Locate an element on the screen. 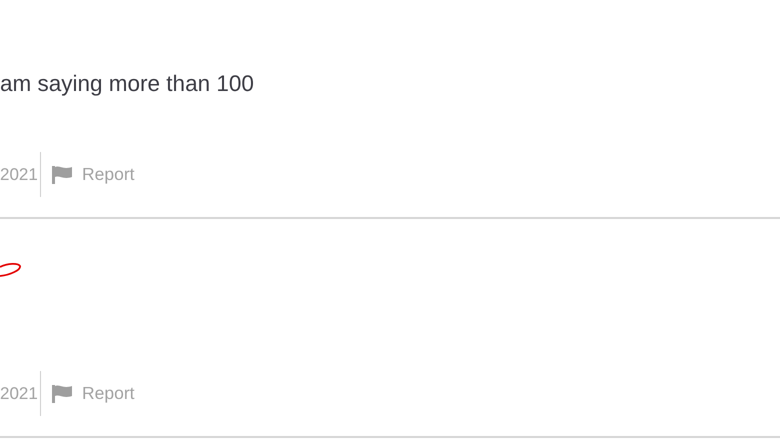 The width and height of the screenshot is (780, 440). review-text: am saying more than 100 is located at coordinates (127, 83).